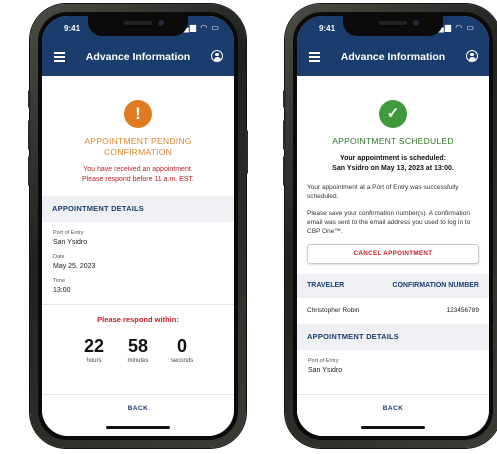 This screenshot has width=497, height=454. Describe the element at coordinates (59, 257) in the screenshot. I see `field-label: Date` at that location.